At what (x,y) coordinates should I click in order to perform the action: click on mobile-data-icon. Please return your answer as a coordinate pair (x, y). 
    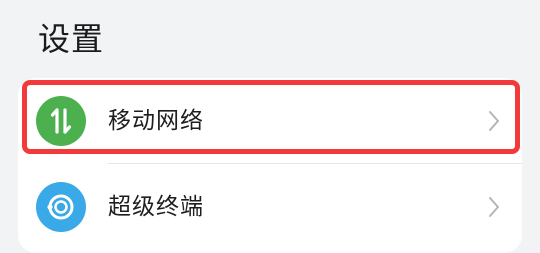
    Looking at the image, I should click on (61, 121).